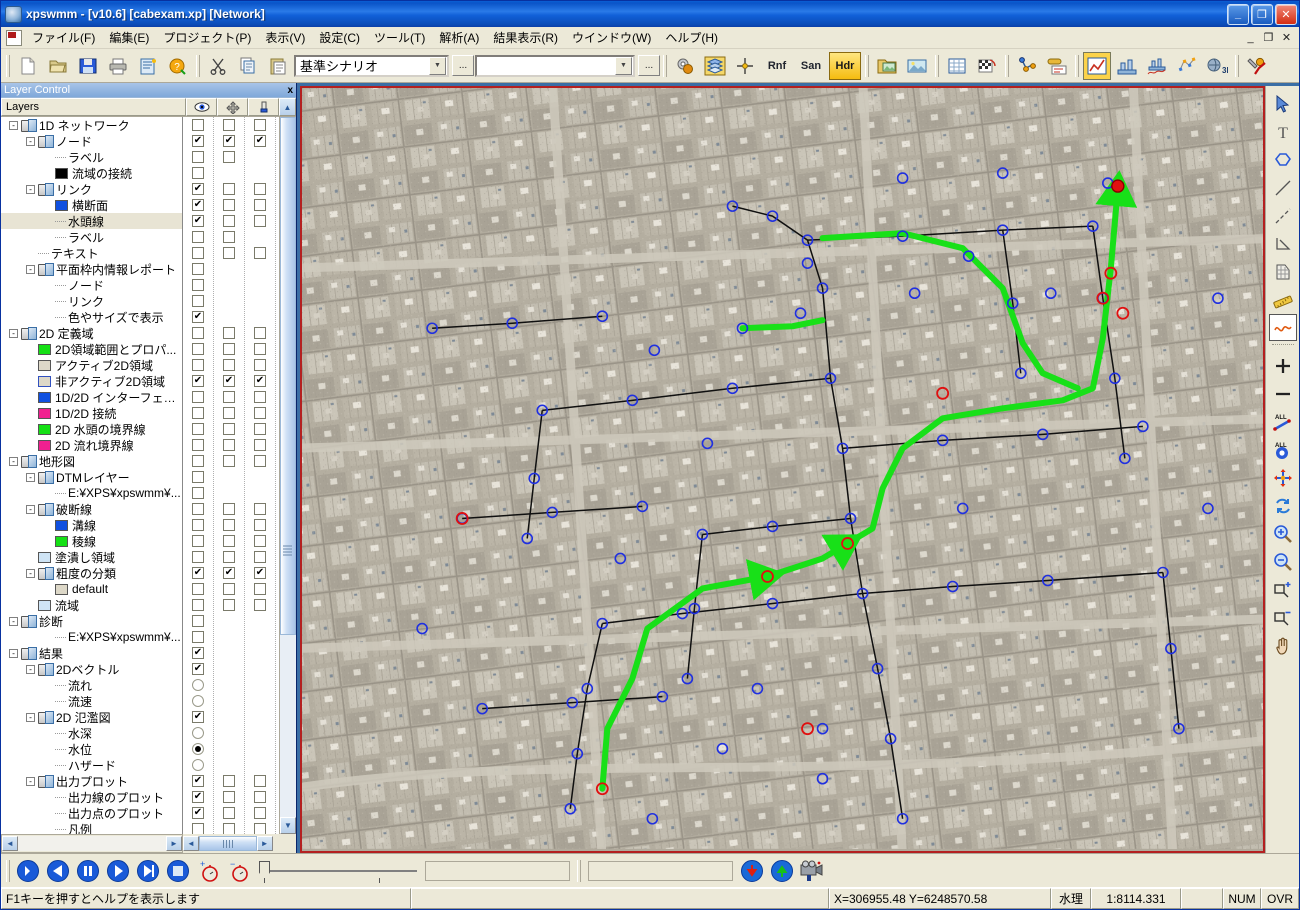 This screenshot has width=1300, height=910. Describe the element at coordinates (1283, 299) in the screenshot. I see `ruler-tool-icon` at that location.